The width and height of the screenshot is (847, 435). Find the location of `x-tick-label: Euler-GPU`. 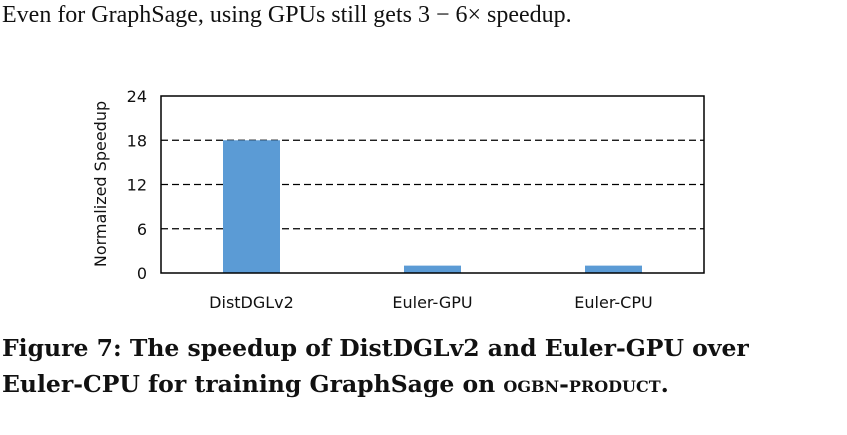

x-tick-label: Euler-GPU is located at coordinates (432, 302).